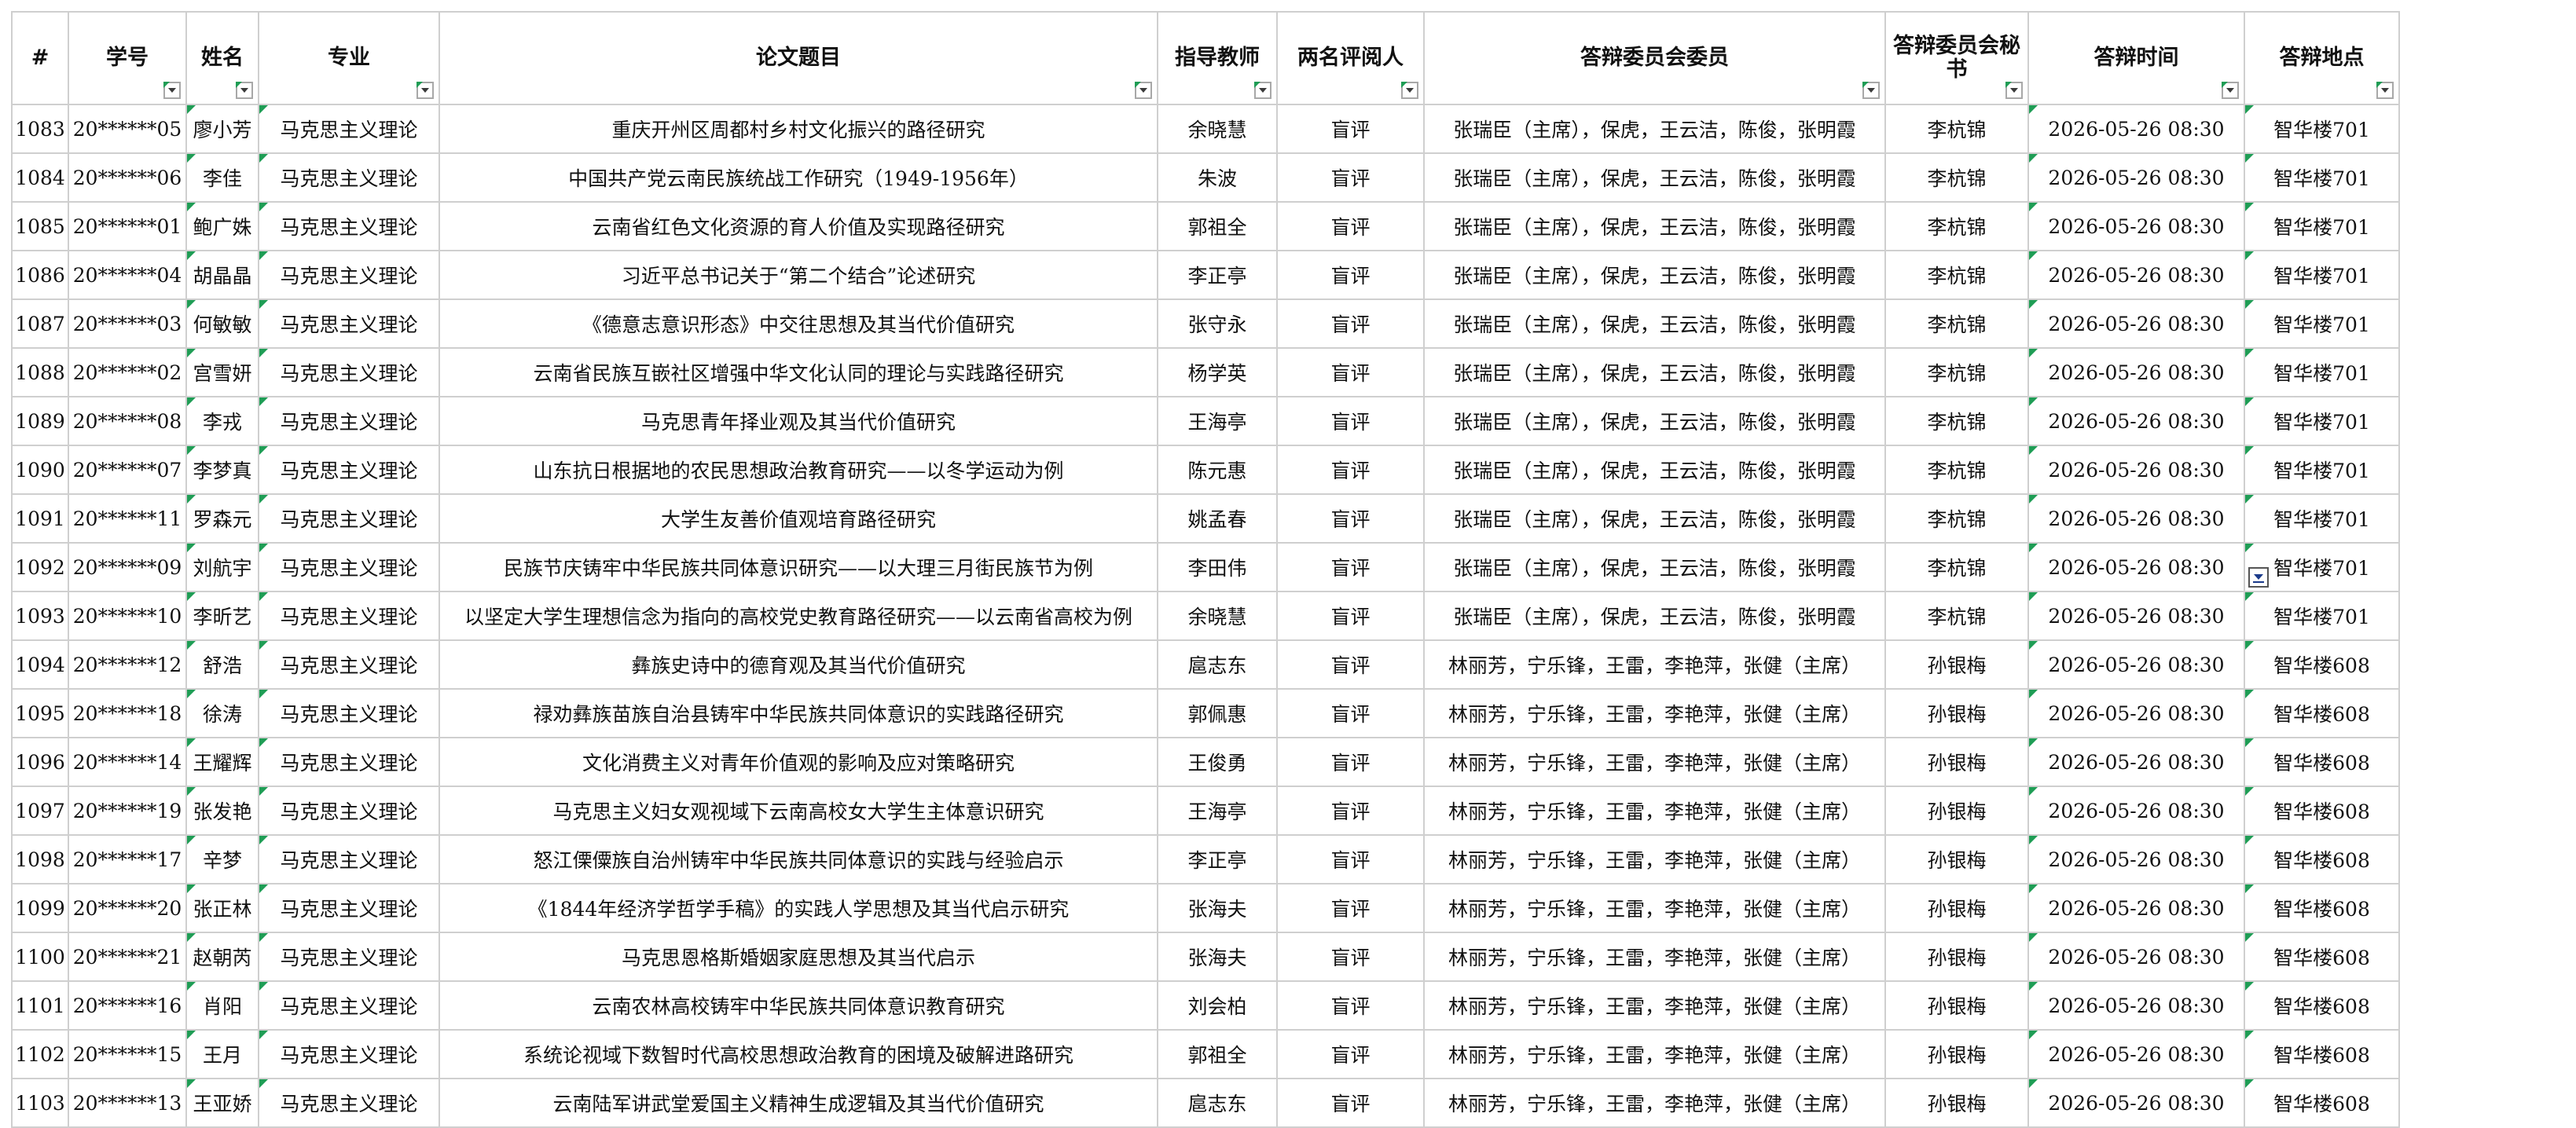  What do you see at coordinates (127, 177) in the screenshot?
I see `cell-student-id: 20******06` at bounding box center [127, 177].